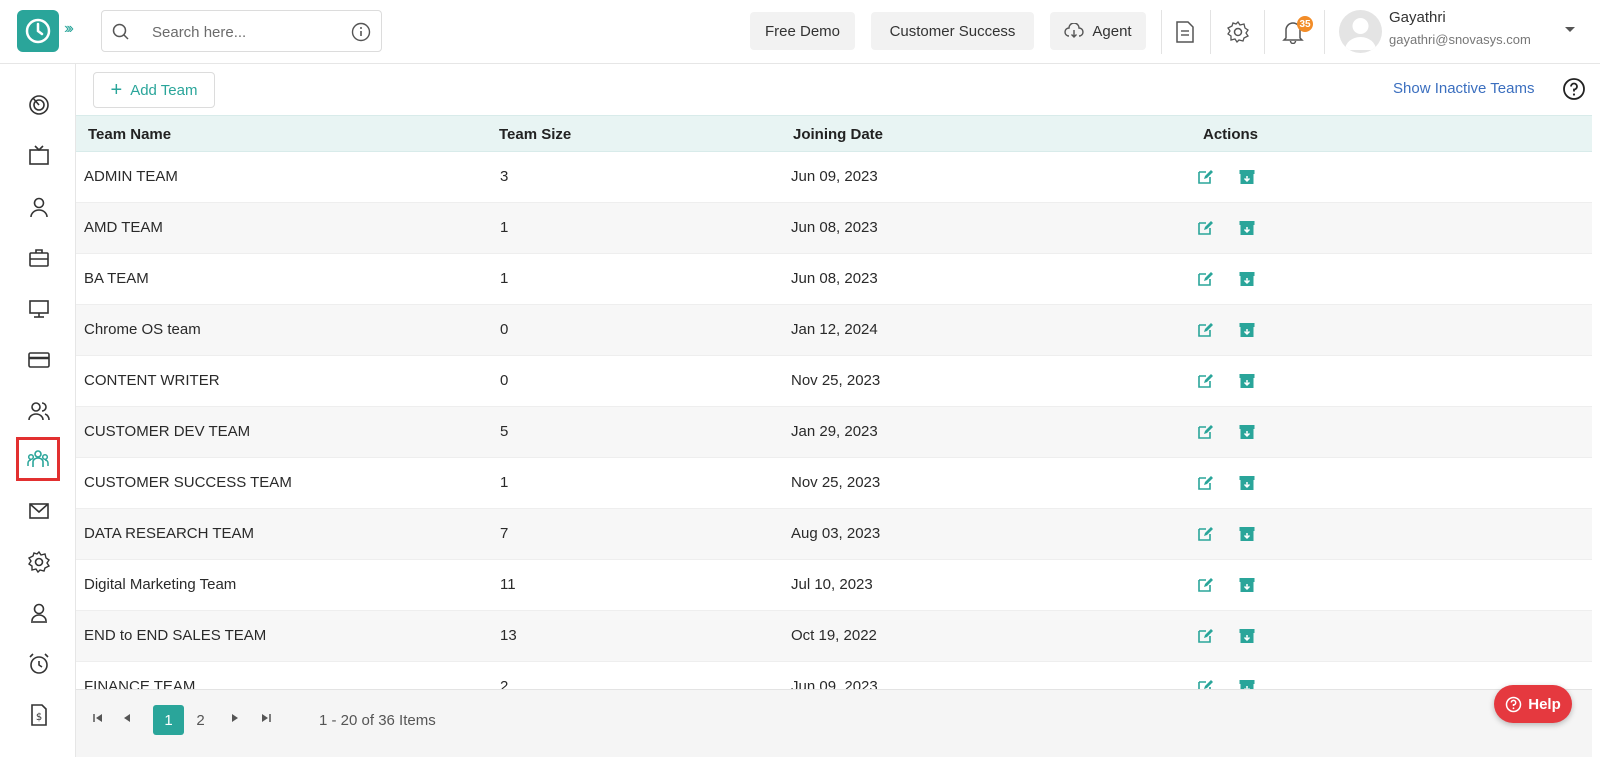  What do you see at coordinates (39, 309) in the screenshot?
I see `sidebar-item-monitor` at bounding box center [39, 309].